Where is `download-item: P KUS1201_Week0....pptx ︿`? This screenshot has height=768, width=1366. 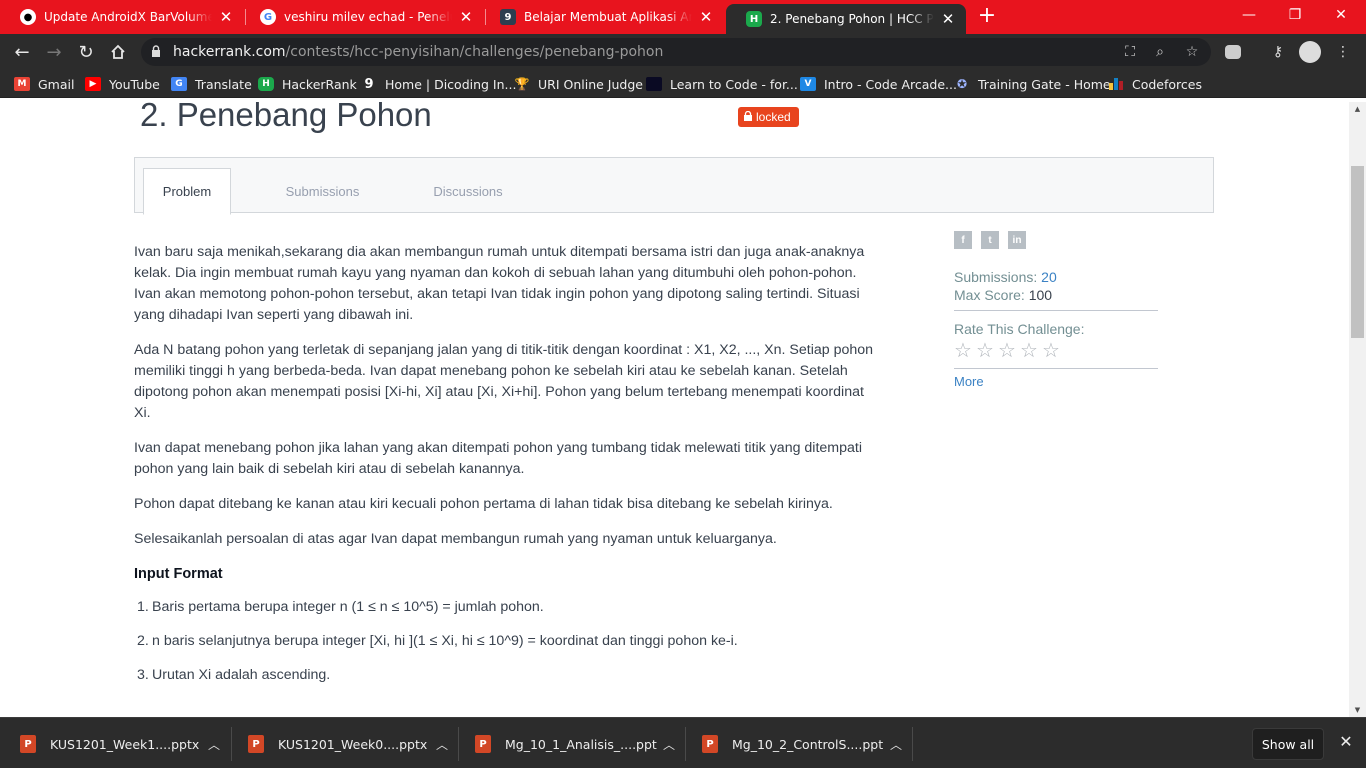
download-item: P KUS1201_Week0....pptx ︿ is located at coordinates (348, 744).